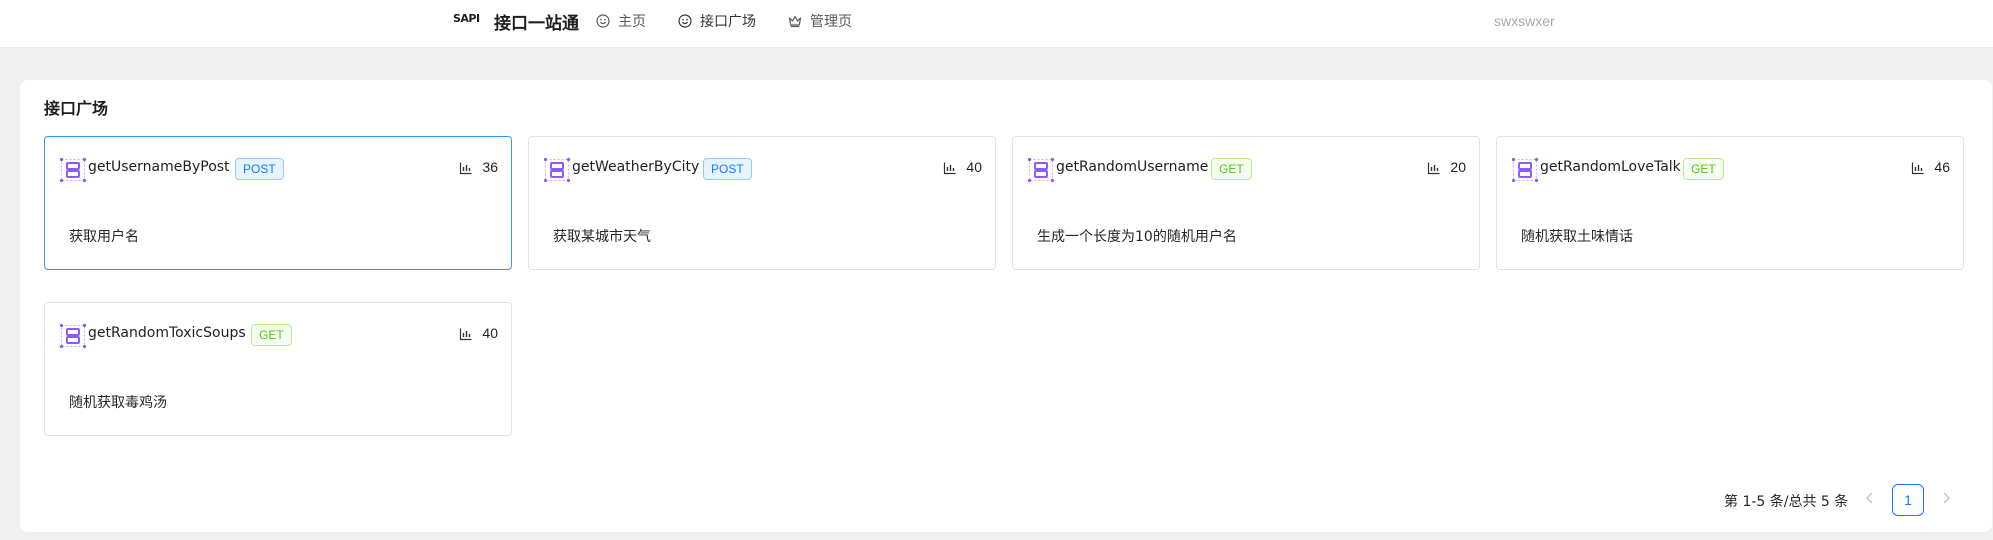 The width and height of the screenshot is (1993, 540). What do you see at coordinates (1137, 237) in the screenshot?
I see `api-description: 生成一个长度为10的随机用户名` at bounding box center [1137, 237].